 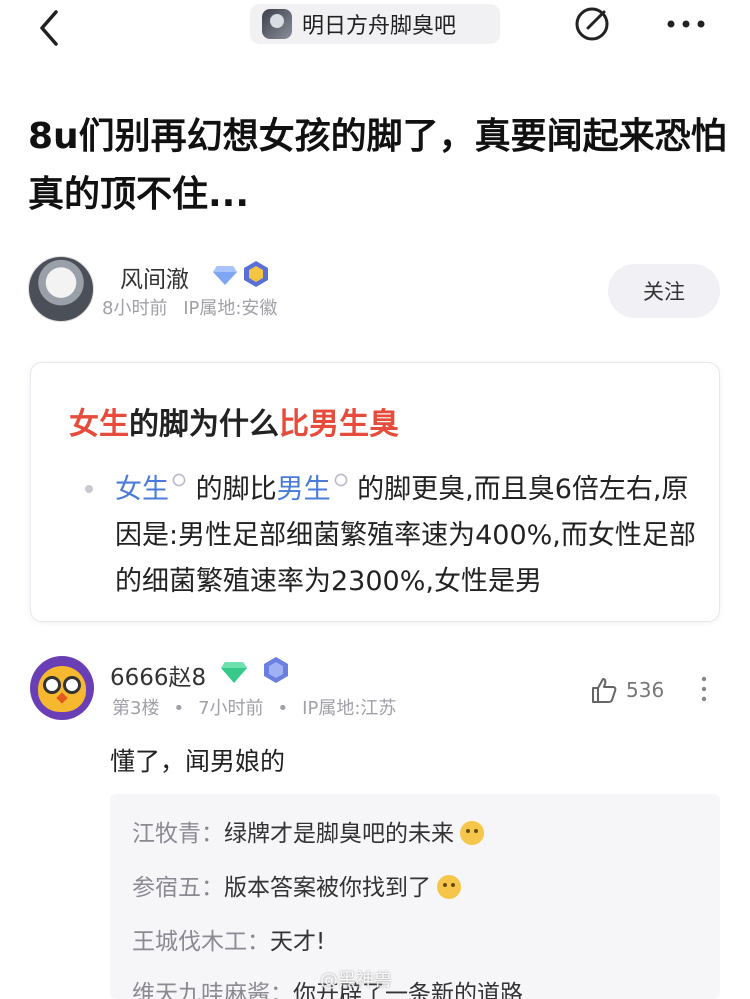 I want to click on commenter-avatar, so click(x=62, y=688).